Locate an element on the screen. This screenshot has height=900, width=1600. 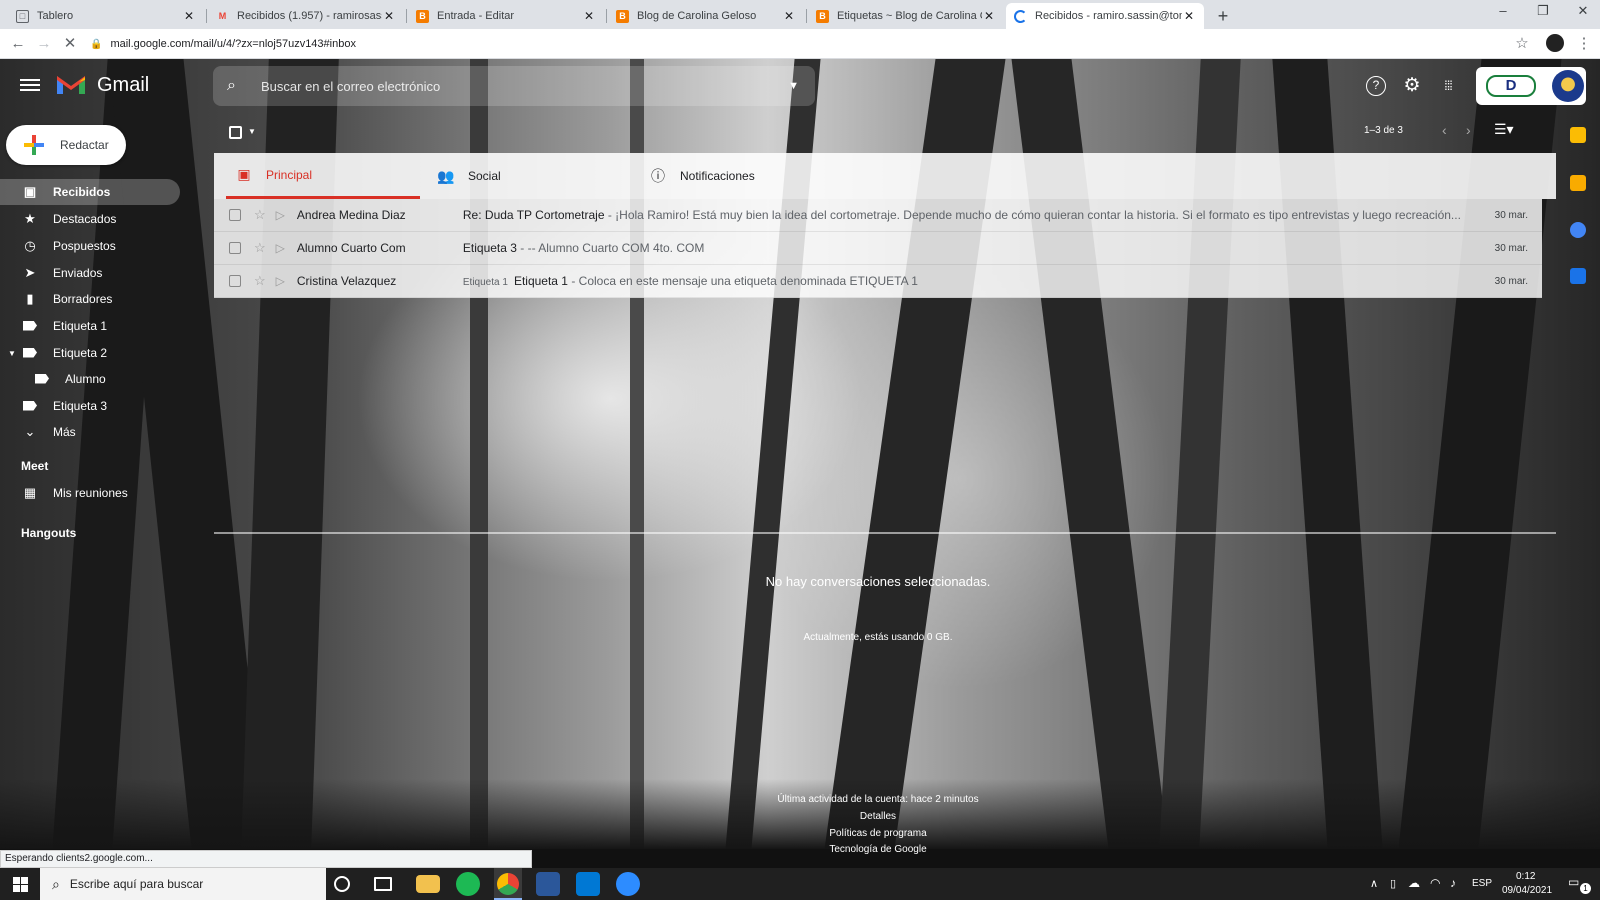
sidebar-item-recibidos: ▣ Recibidos is located at coordinates (90, 192).